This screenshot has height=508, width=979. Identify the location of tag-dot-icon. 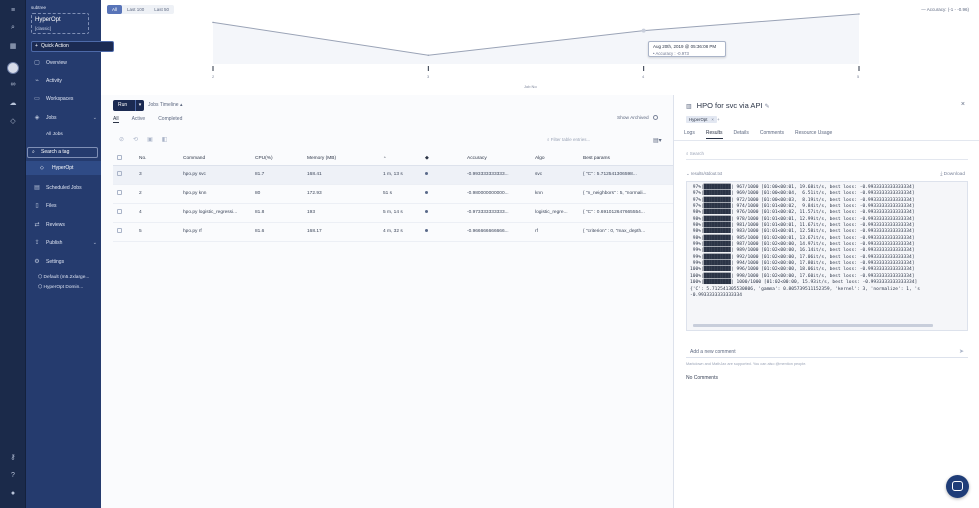
(426, 173).